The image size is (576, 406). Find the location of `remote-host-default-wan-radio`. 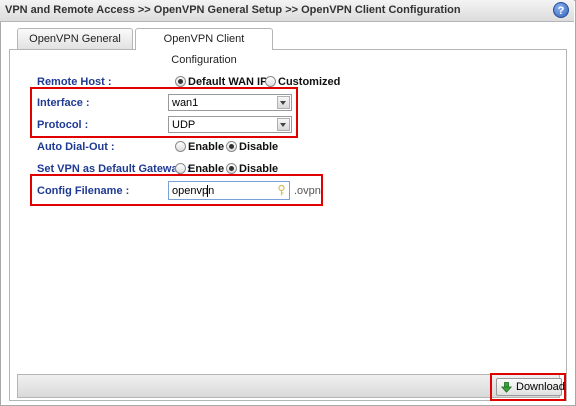

remote-host-default-wan-radio is located at coordinates (180, 81).